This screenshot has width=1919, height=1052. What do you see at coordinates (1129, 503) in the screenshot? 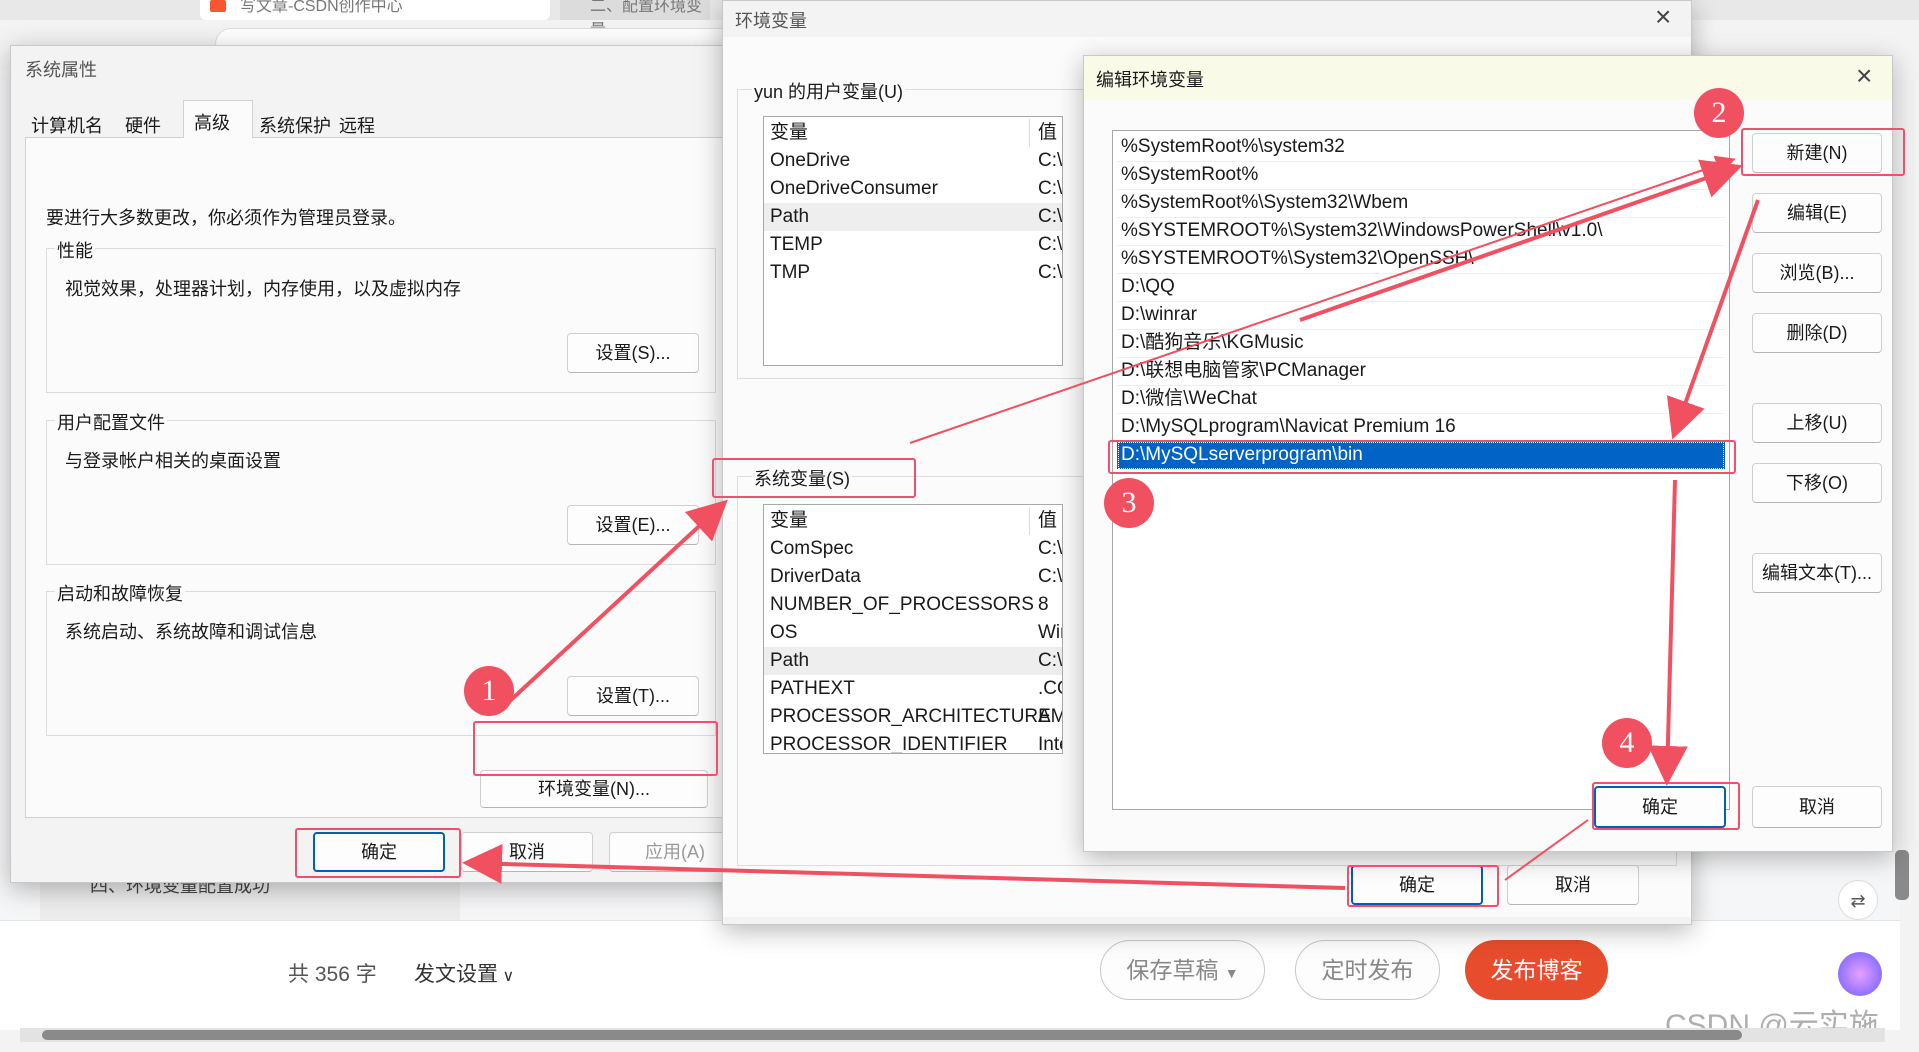
I see `step-badge-3: 3` at bounding box center [1129, 503].